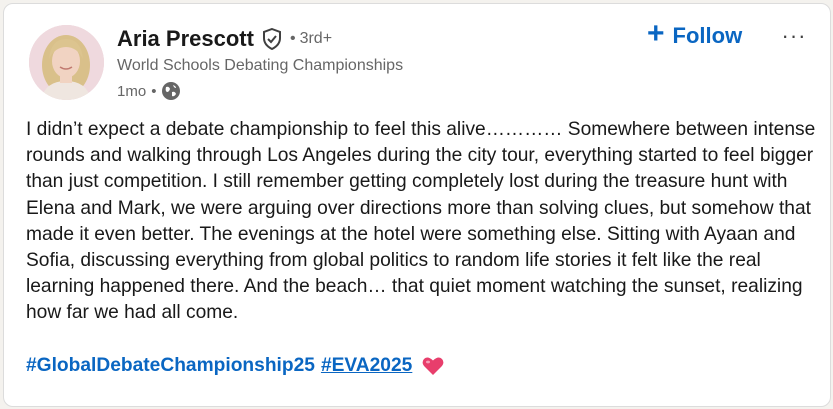 The width and height of the screenshot is (833, 409). Describe the element at coordinates (170, 366) in the screenshot. I see `hashtag-link: #GlobalDebateChampionship25` at that location.